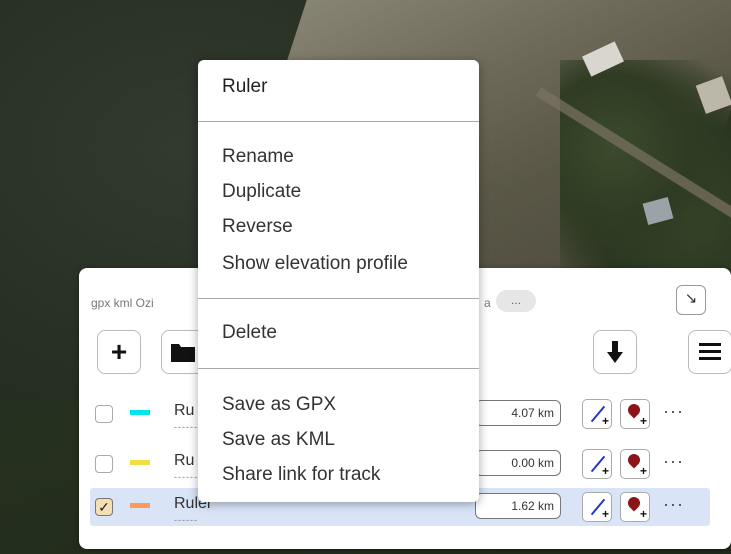 Image resolution: width=731 pixels, height=554 pixels. I want to click on track-distance: 0.00 km, so click(518, 463).